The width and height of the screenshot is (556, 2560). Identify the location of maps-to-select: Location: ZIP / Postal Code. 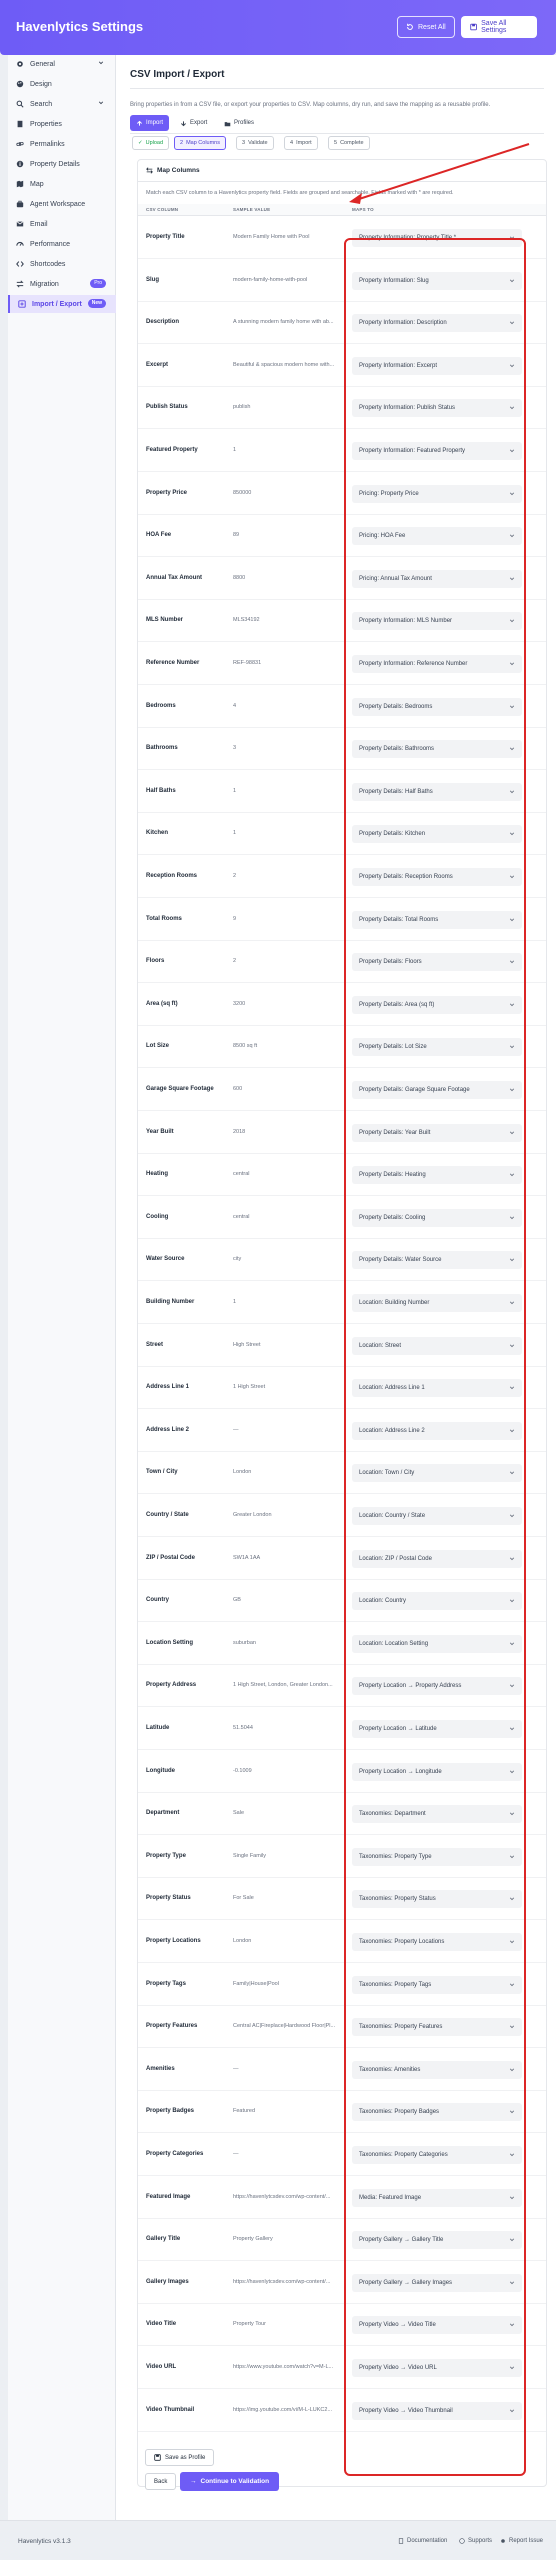
(437, 1558).